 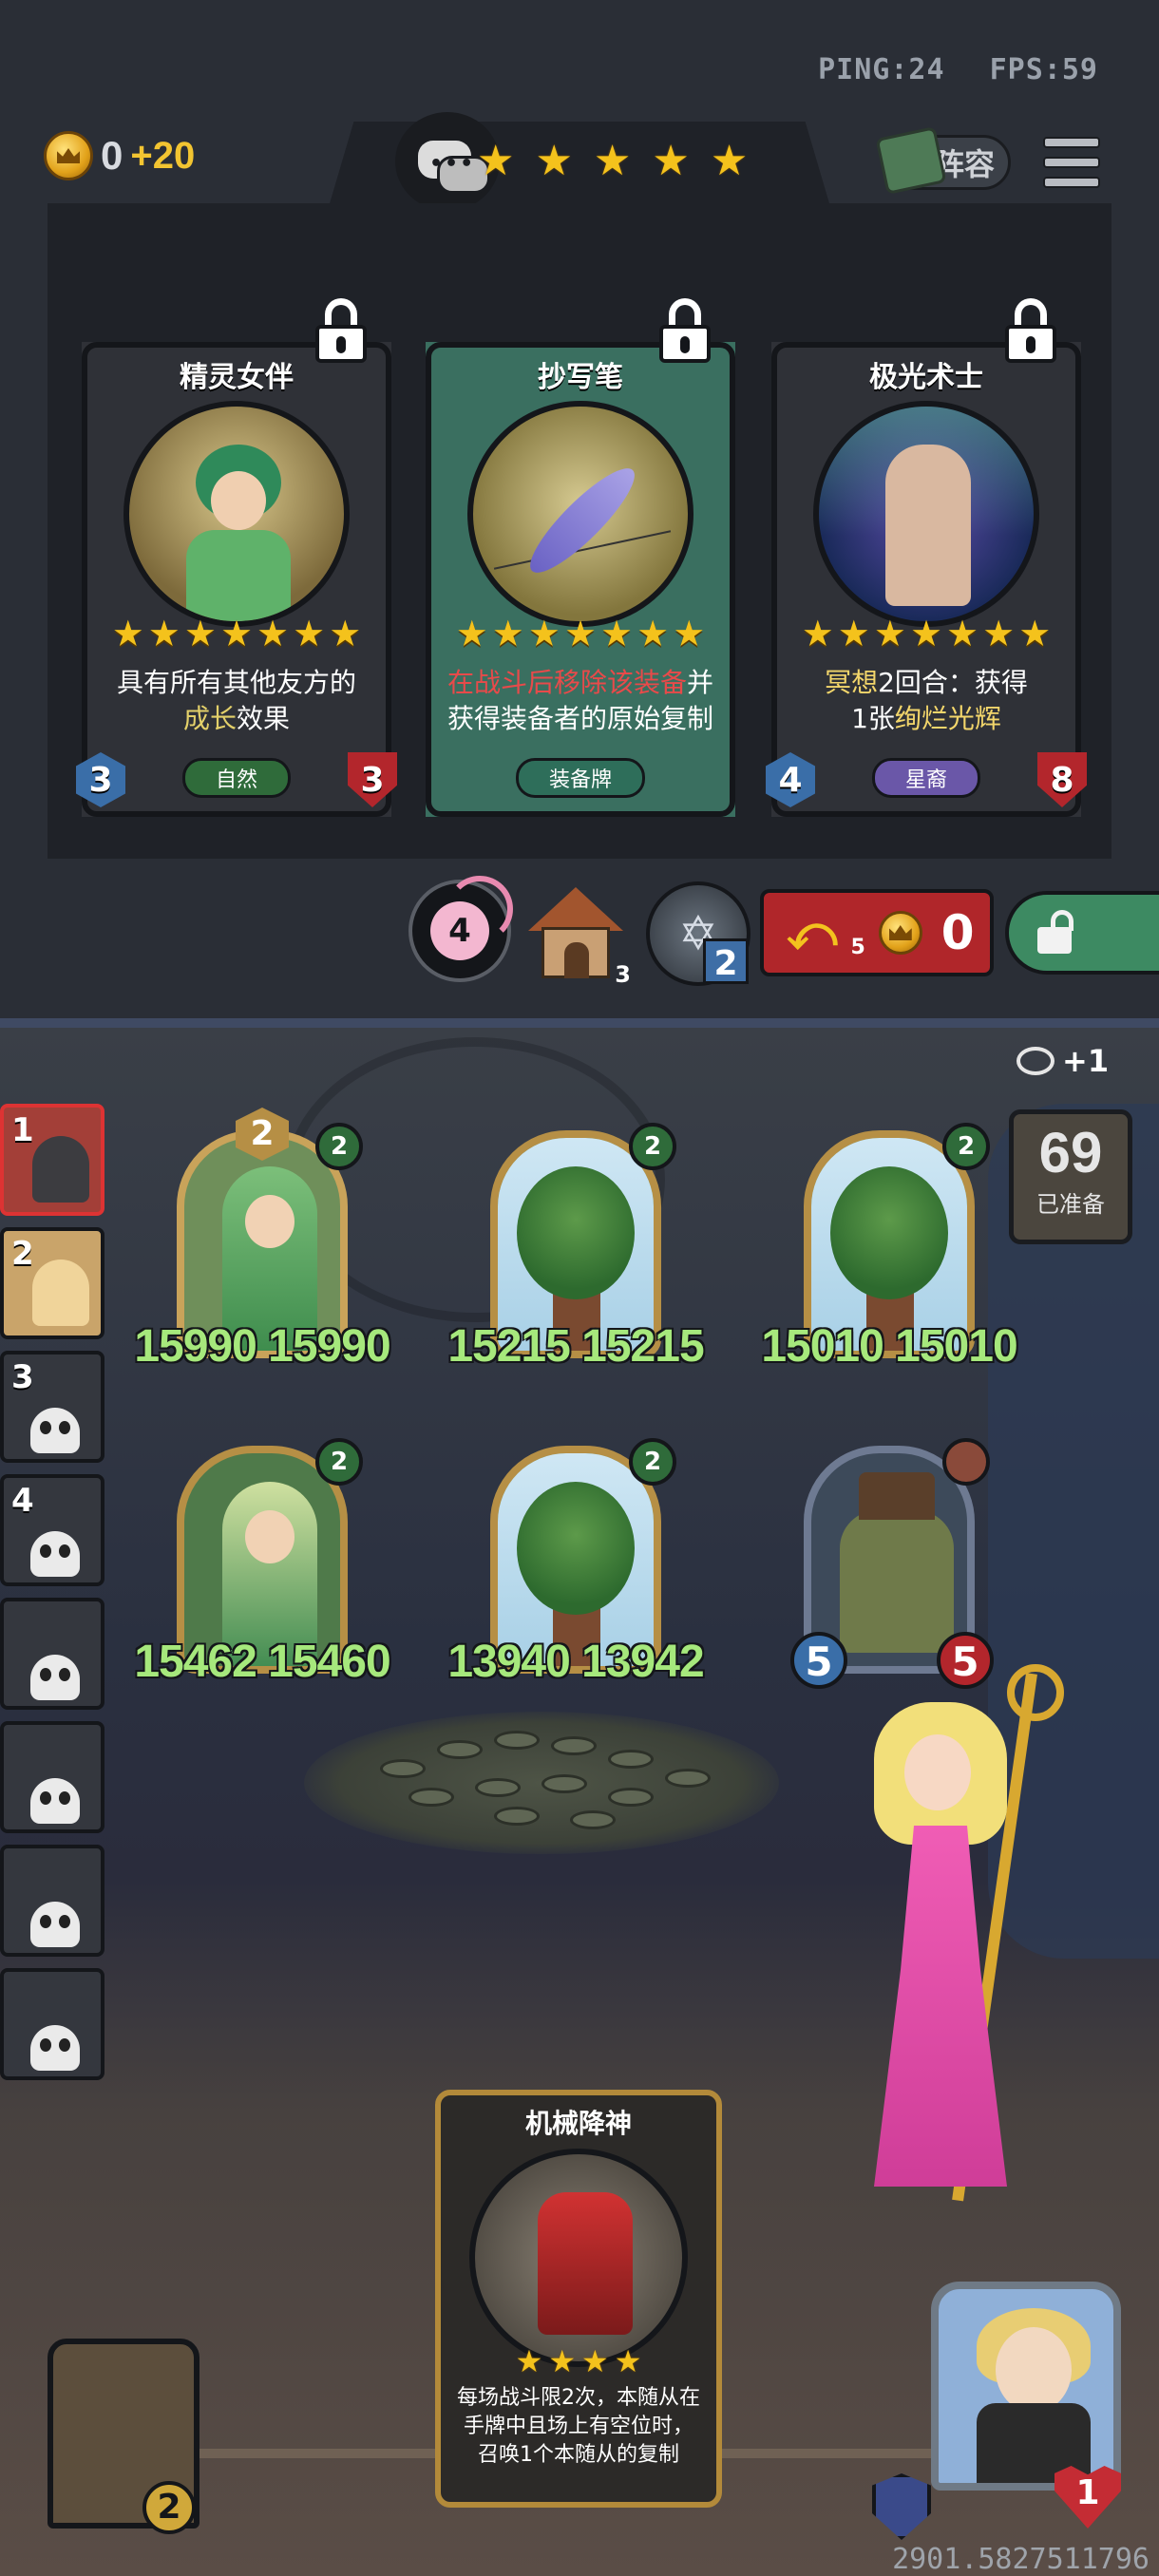 I want to click on card-tribe: 自然, so click(x=236, y=778).